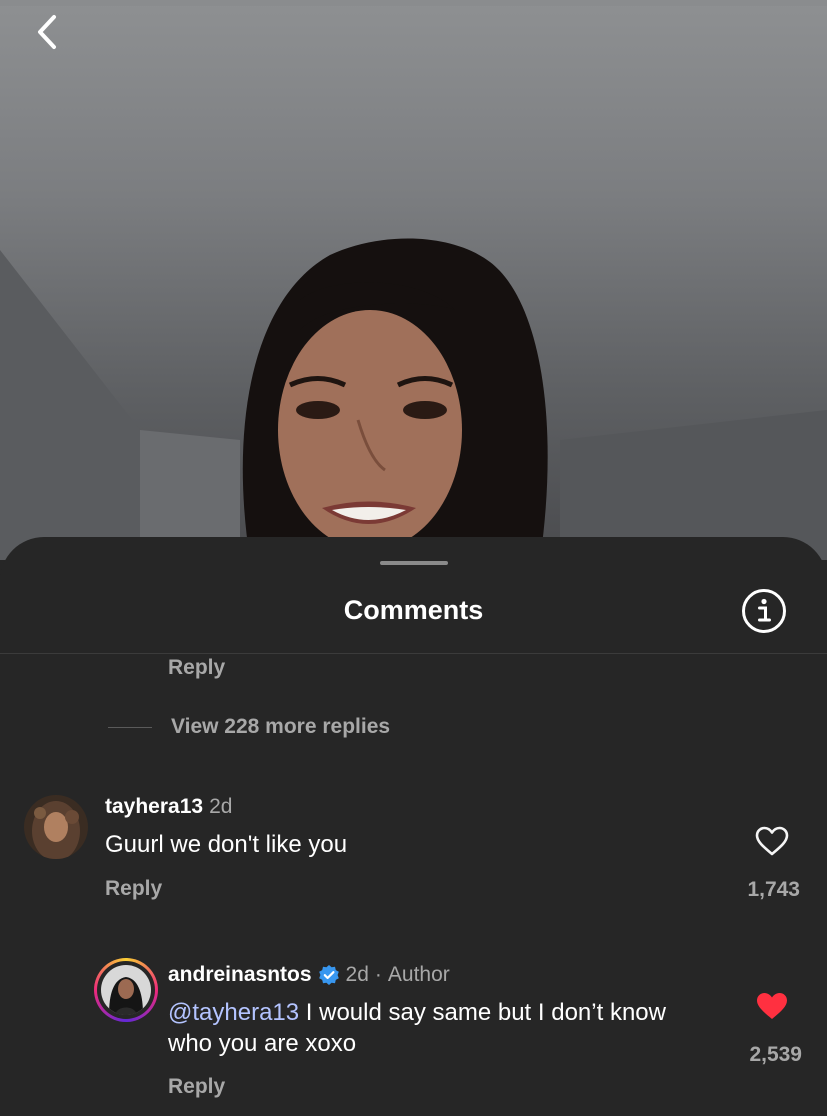 The height and width of the screenshot is (1116, 827). I want to click on info-icon, so click(764, 611).